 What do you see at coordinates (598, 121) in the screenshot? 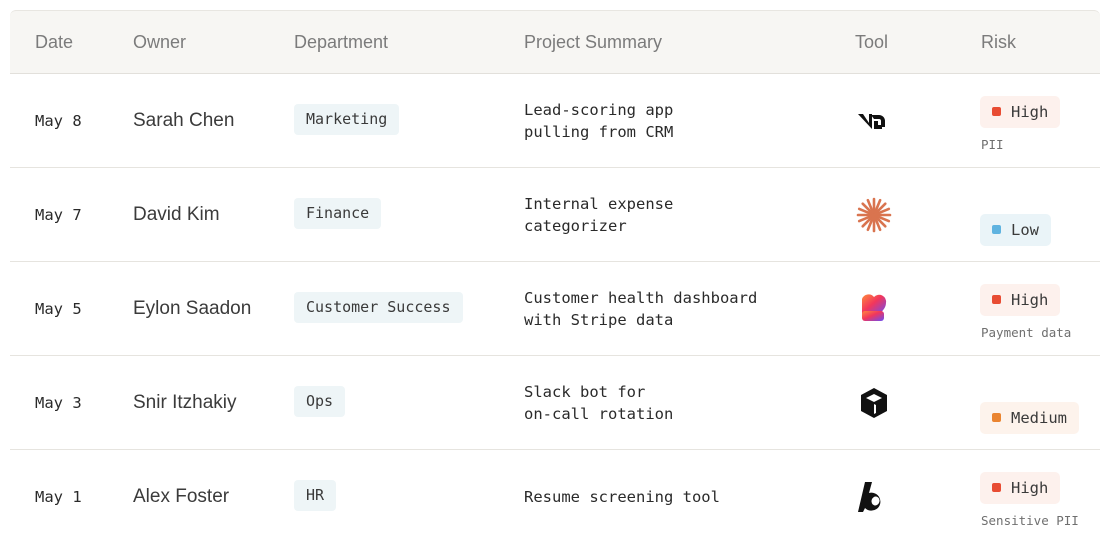
I see `summary-cell: Lead-scoring app pulling from CRM` at bounding box center [598, 121].